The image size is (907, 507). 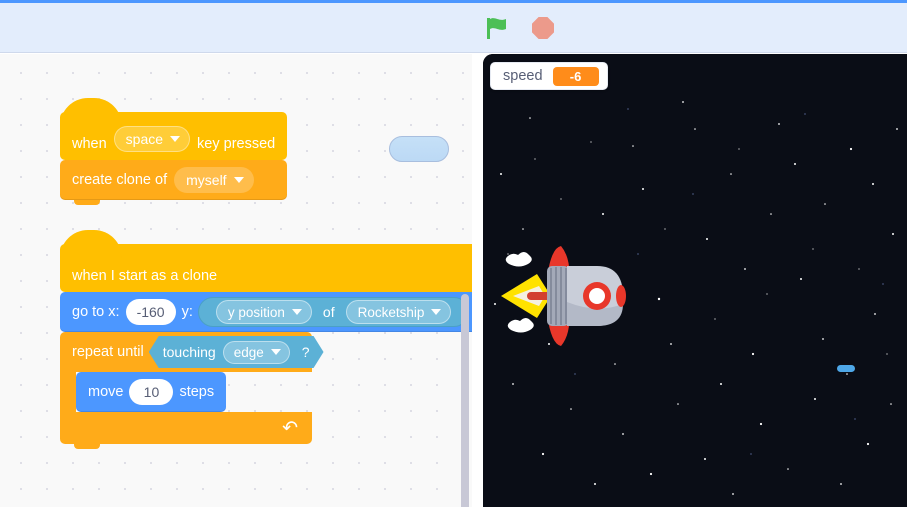 I want to click on c-block-arm, so click(x=68, y=392).